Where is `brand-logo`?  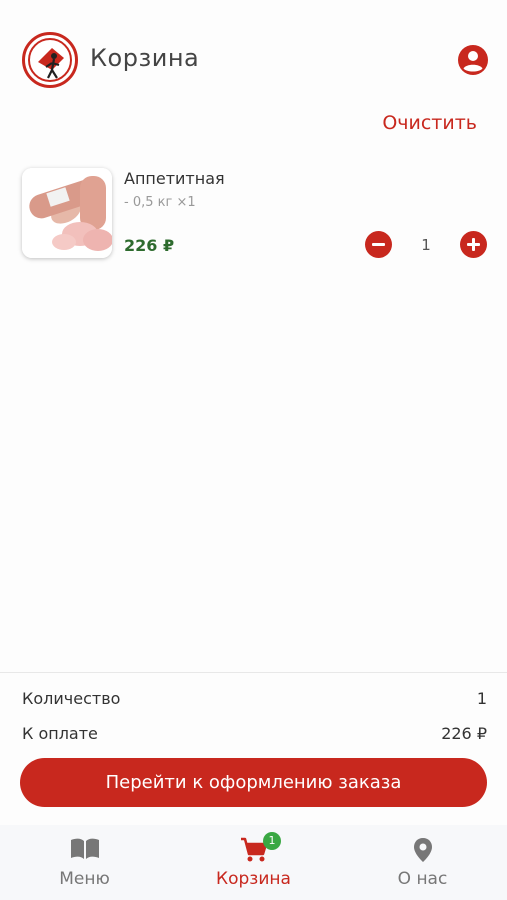 brand-logo is located at coordinates (50, 60).